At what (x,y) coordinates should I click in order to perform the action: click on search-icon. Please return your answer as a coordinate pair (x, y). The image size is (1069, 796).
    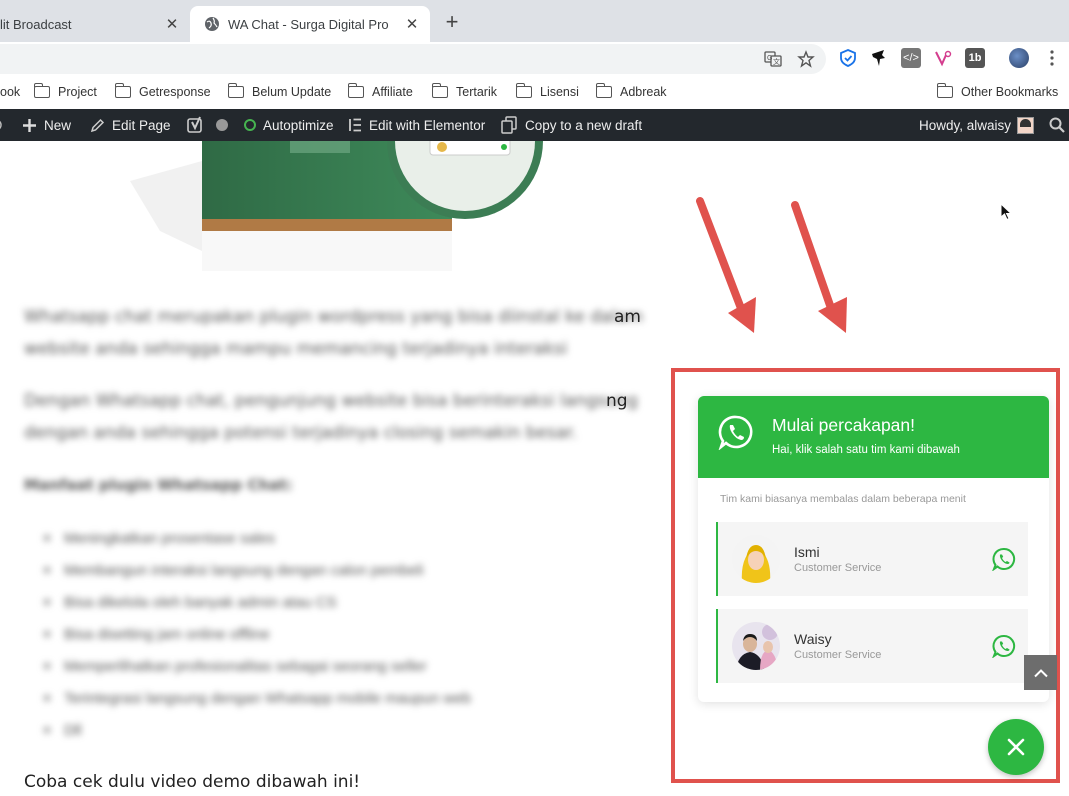
    Looking at the image, I should click on (1057, 125).